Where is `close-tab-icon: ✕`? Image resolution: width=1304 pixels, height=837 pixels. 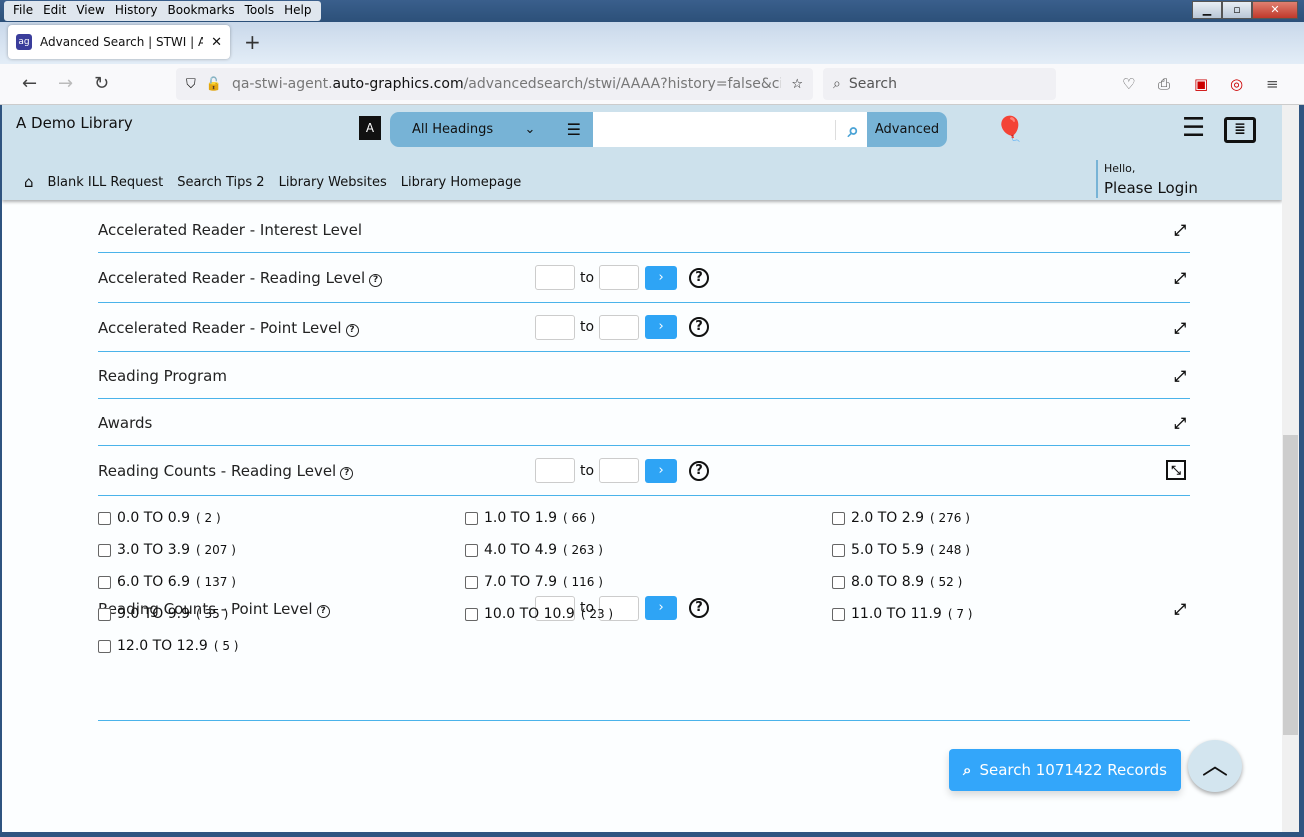 close-tab-icon: ✕ is located at coordinates (216, 42).